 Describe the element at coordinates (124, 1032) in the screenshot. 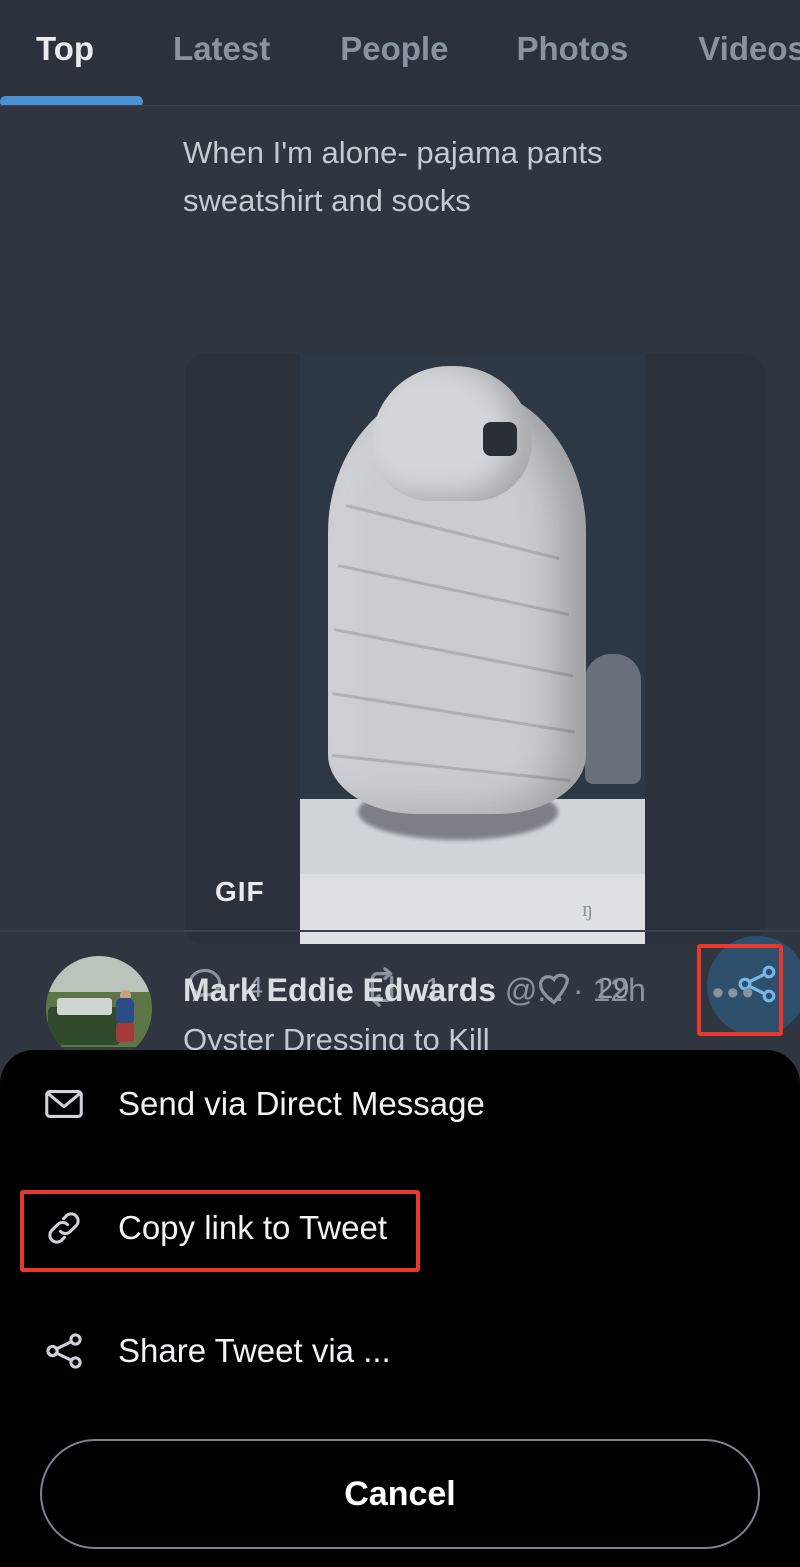

I see `avatar-person-shorts` at that location.